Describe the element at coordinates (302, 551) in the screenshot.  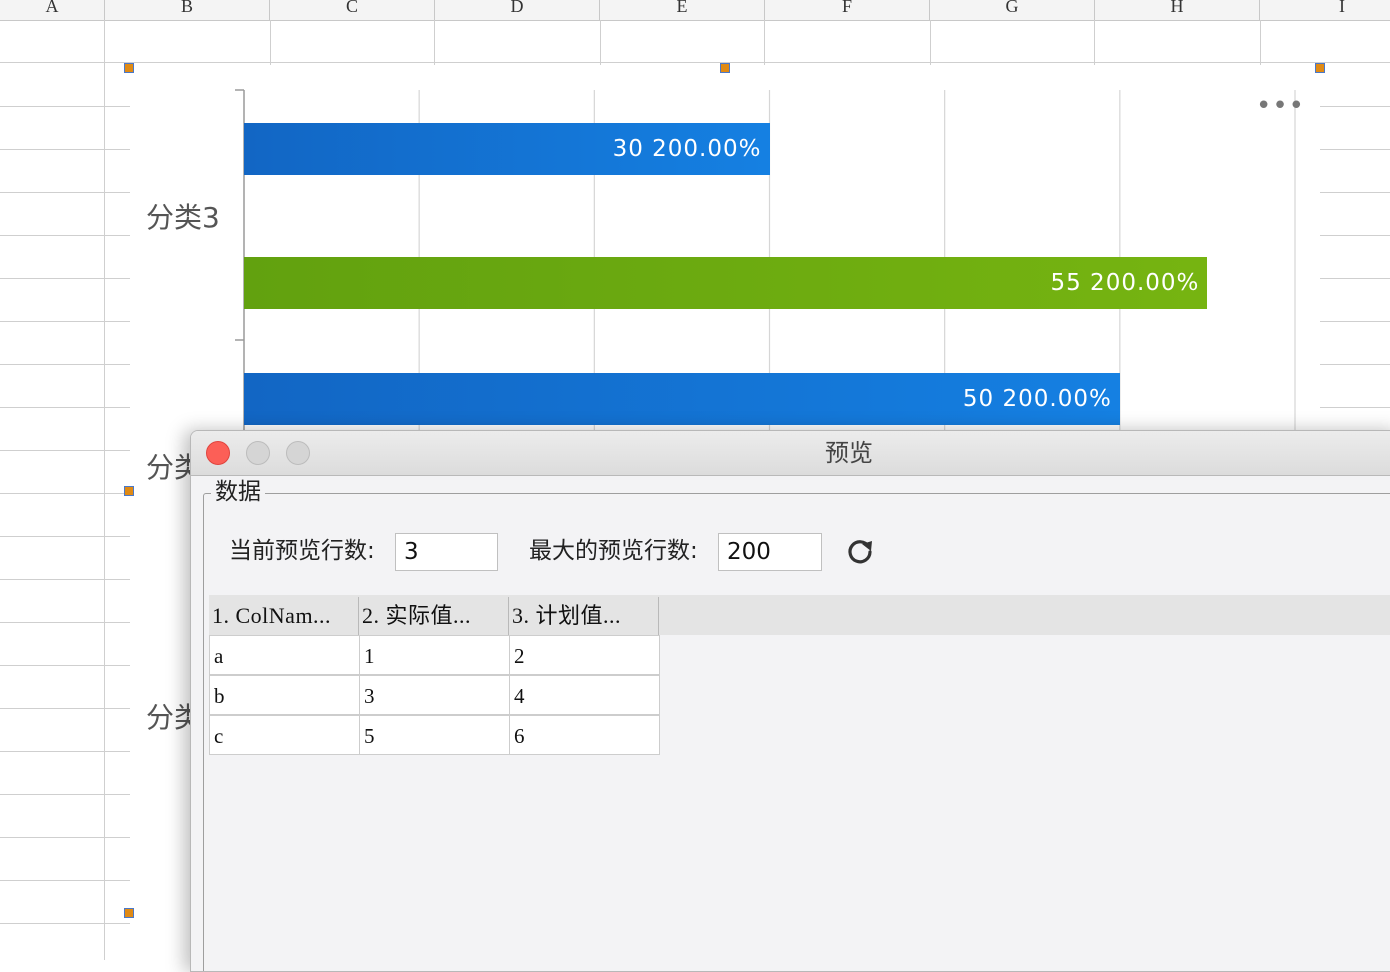
I see `current-rows-label: 当前预览行数:` at that location.